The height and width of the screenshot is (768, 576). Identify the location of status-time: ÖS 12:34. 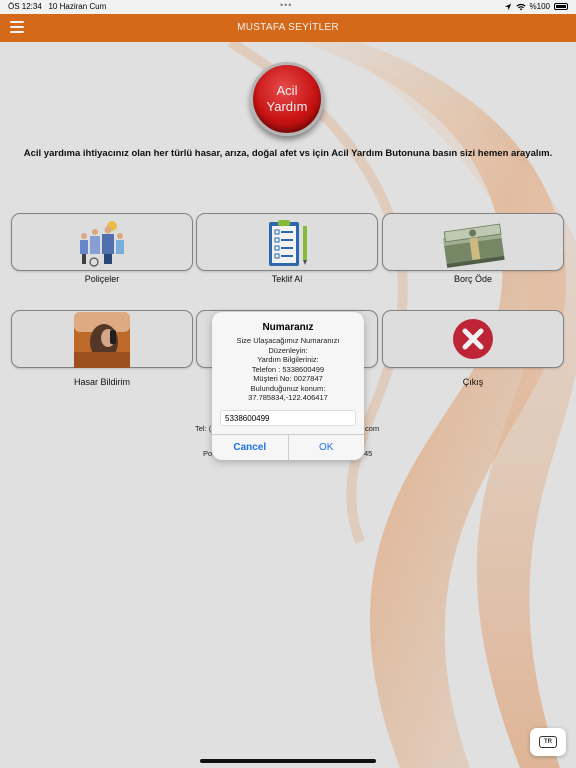
(25, 6).